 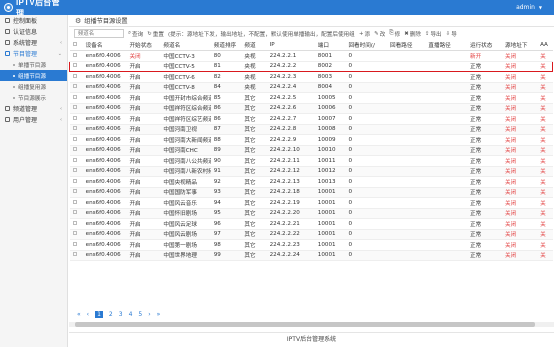 What do you see at coordinates (379, 34) in the screenshot?
I see `edit-button: ✎ 改` at bounding box center [379, 34].